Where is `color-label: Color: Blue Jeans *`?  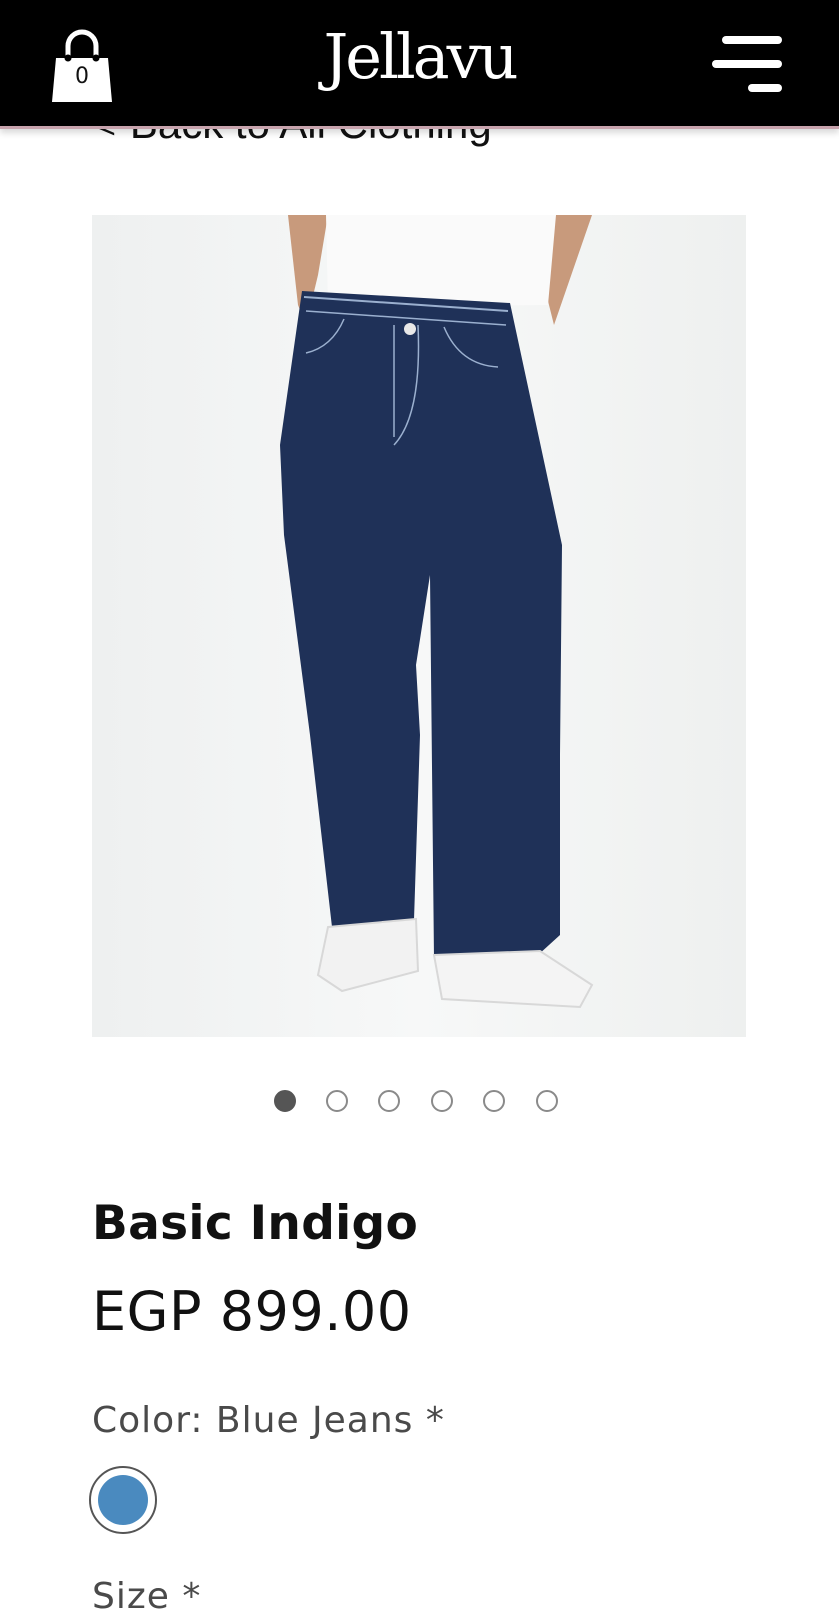 color-label: Color: Blue Jeans * is located at coordinates (268, 1420).